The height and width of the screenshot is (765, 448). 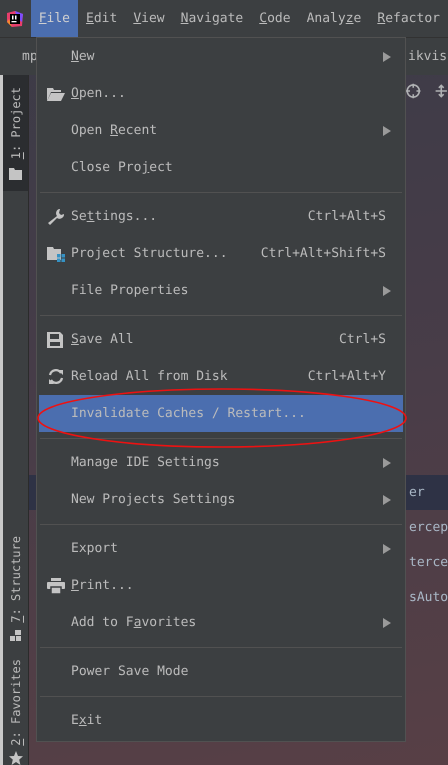 What do you see at coordinates (221, 56) in the screenshot?
I see `menu-item: New` at bounding box center [221, 56].